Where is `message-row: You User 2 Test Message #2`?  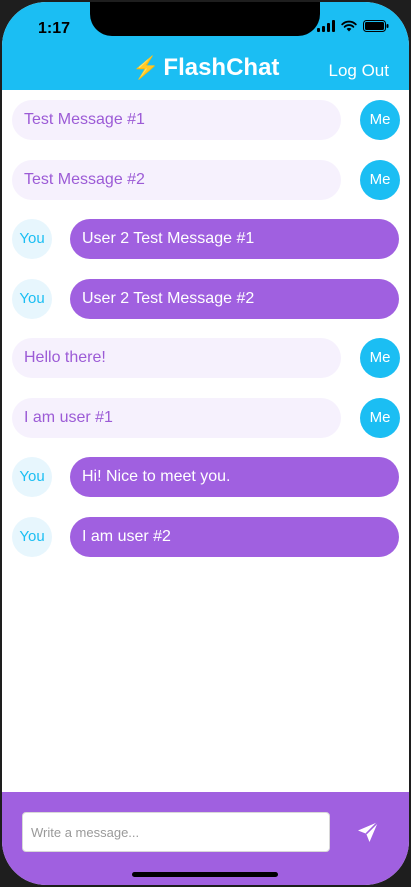 message-row: You User 2 Test Message #2 is located at coordinates (205, 299).